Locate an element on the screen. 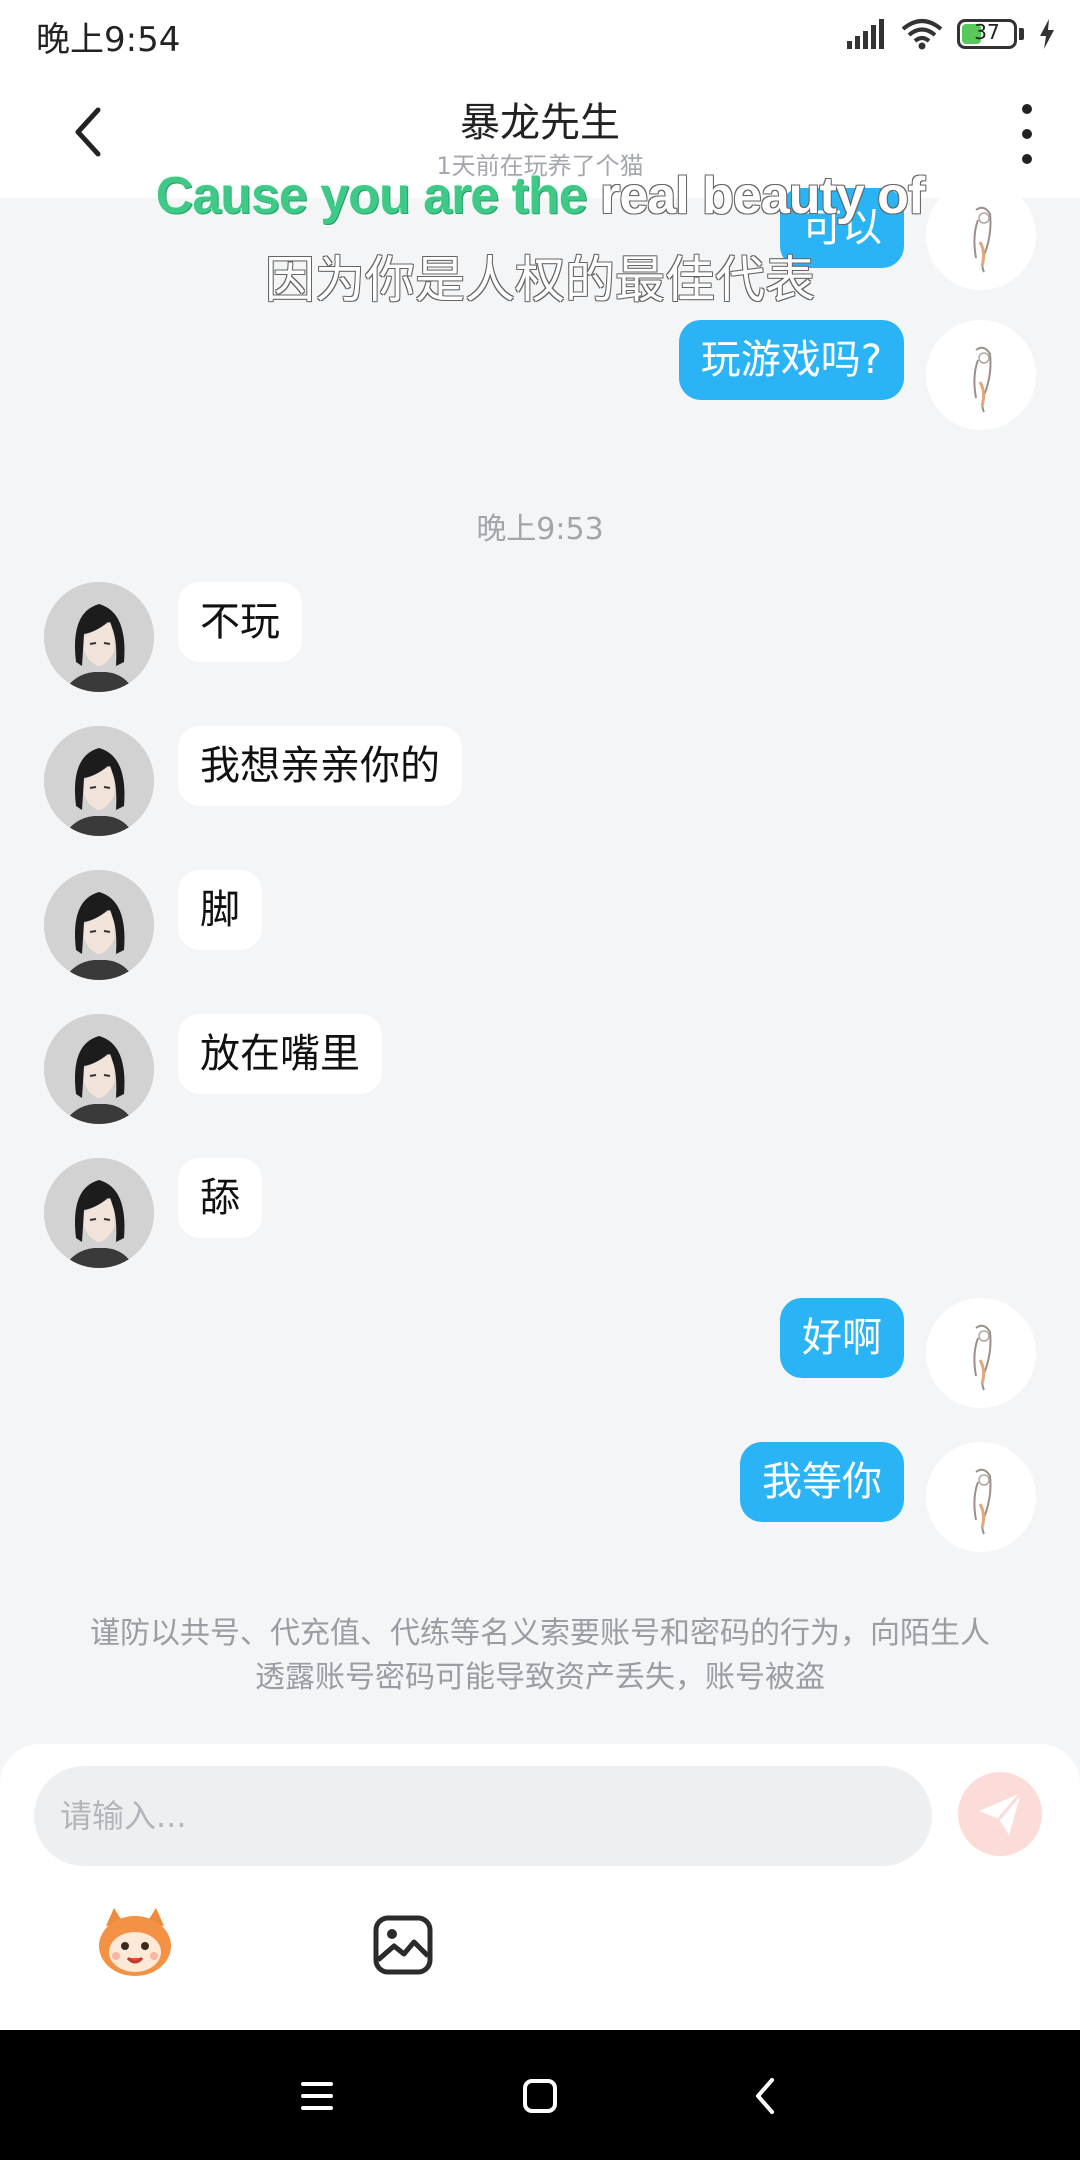 The height and width of the screenshot is (2160, 1080). charging-icon is located at coordinates (1047, 34).